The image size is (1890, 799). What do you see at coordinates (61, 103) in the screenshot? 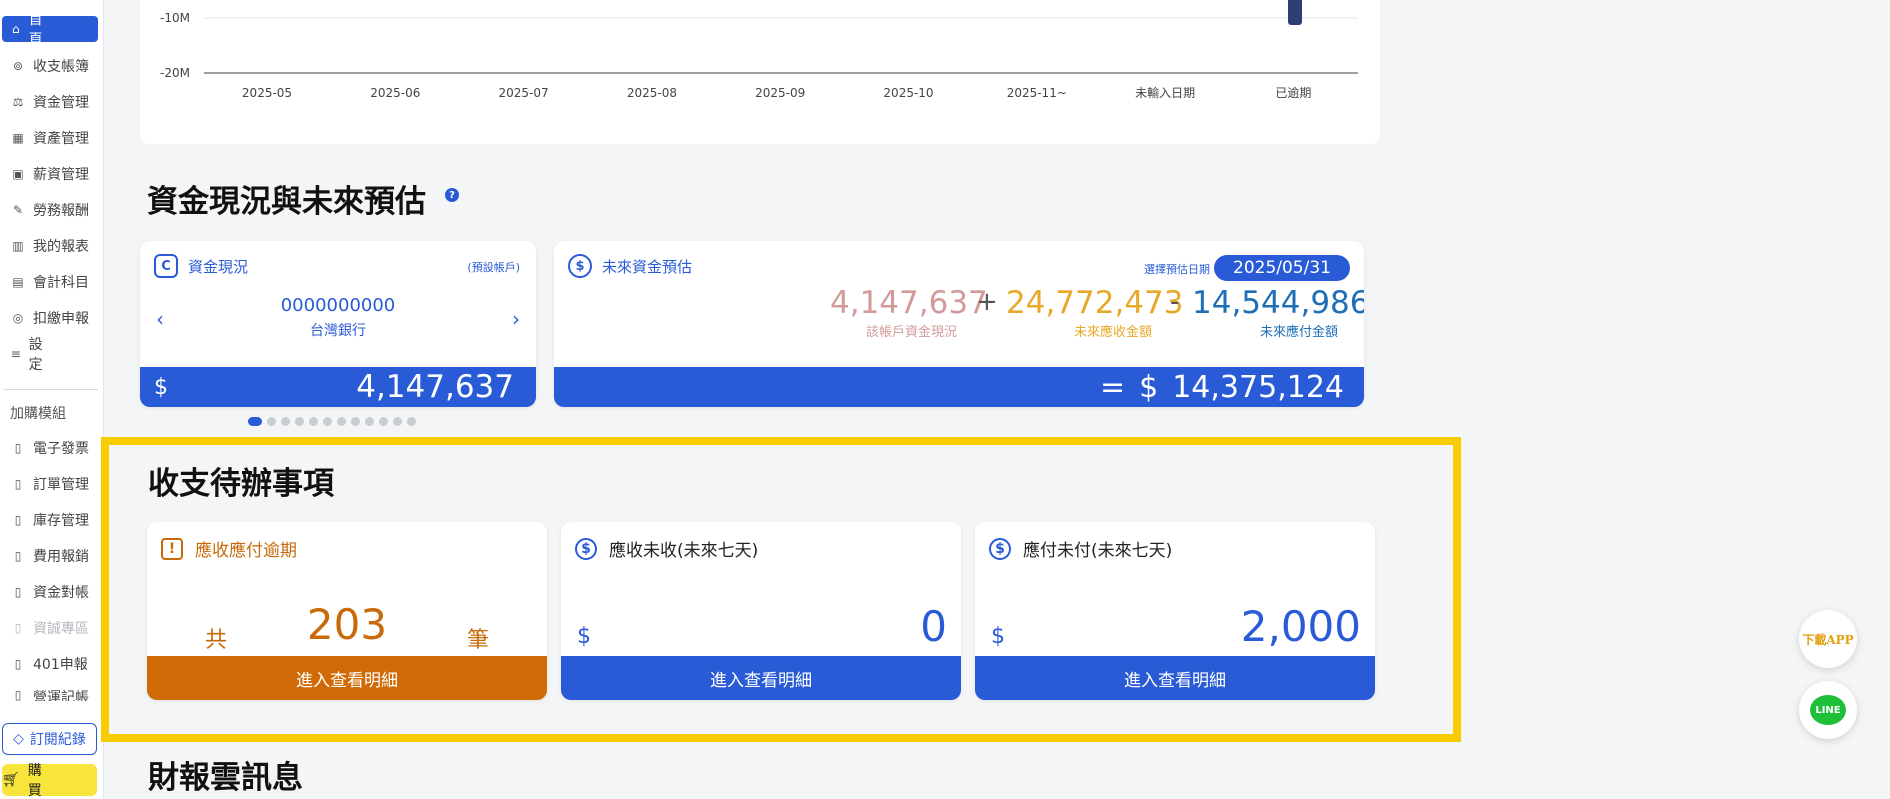
I see `sidebar-item-label: 資金管理` at bounding box center [61, 103].